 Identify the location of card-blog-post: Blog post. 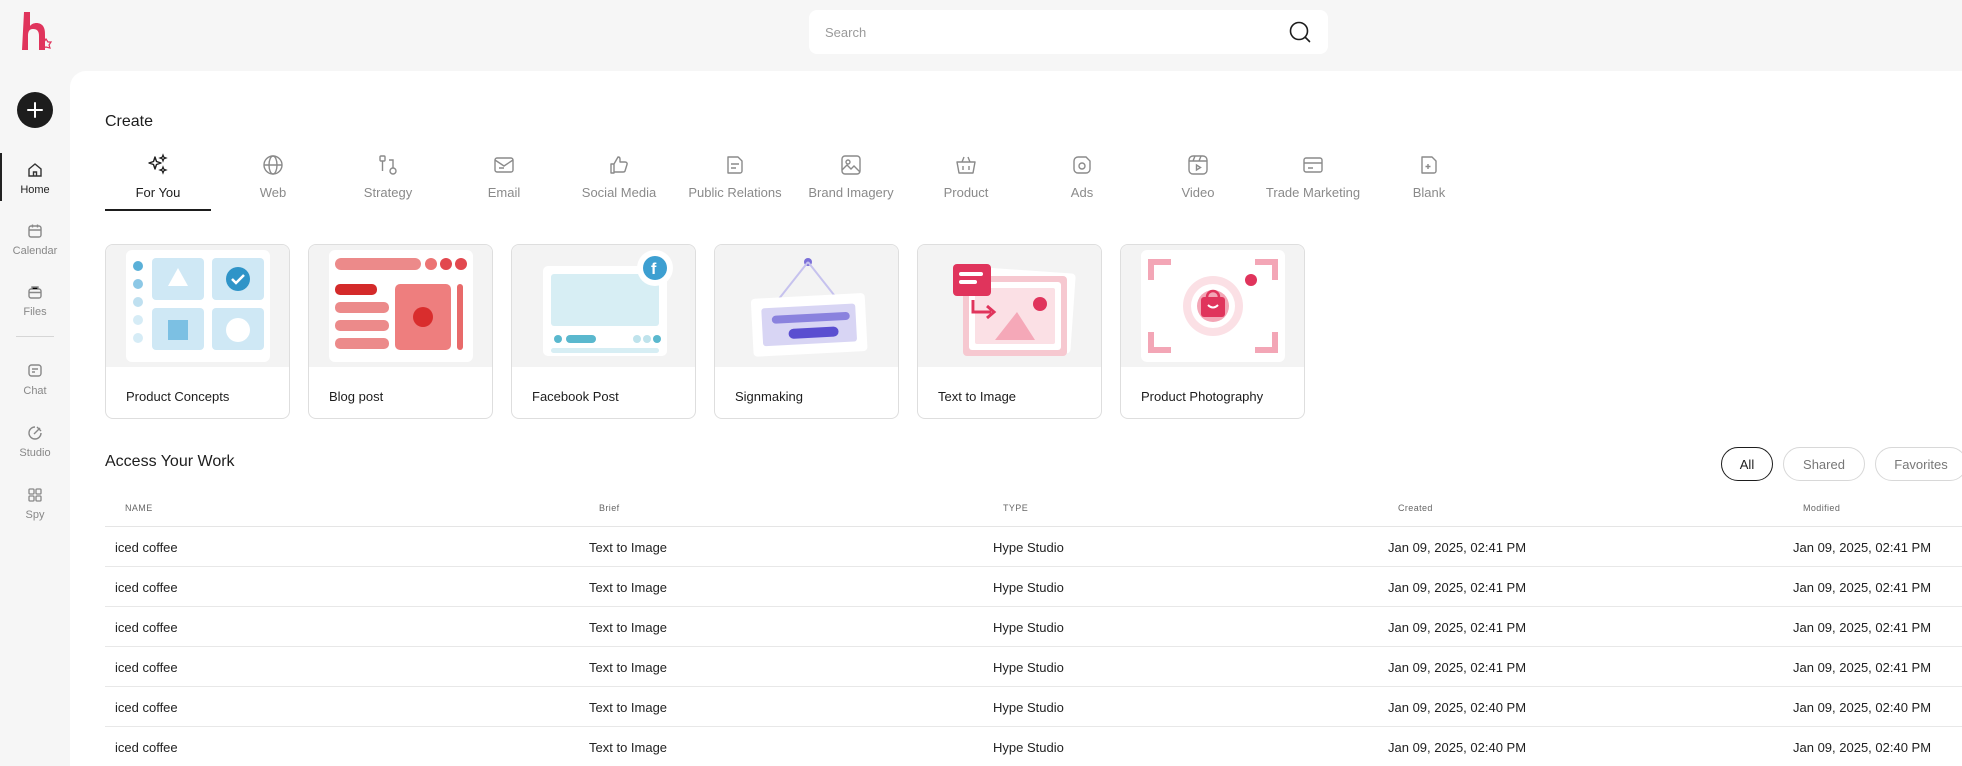
(400, 331).